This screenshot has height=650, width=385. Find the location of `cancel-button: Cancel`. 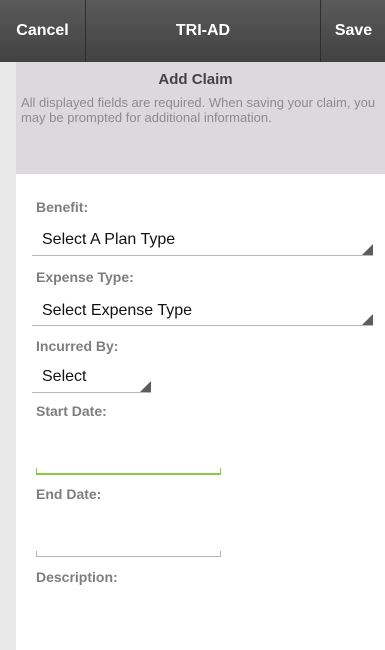

cancel-button: Cancel is located at coordinates (43, 31).